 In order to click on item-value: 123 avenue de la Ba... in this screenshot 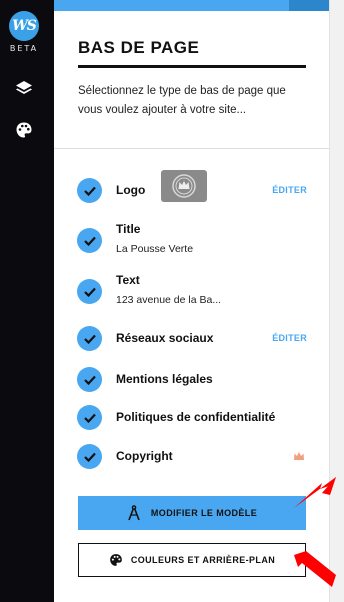, I will do `click(169, 300)`.